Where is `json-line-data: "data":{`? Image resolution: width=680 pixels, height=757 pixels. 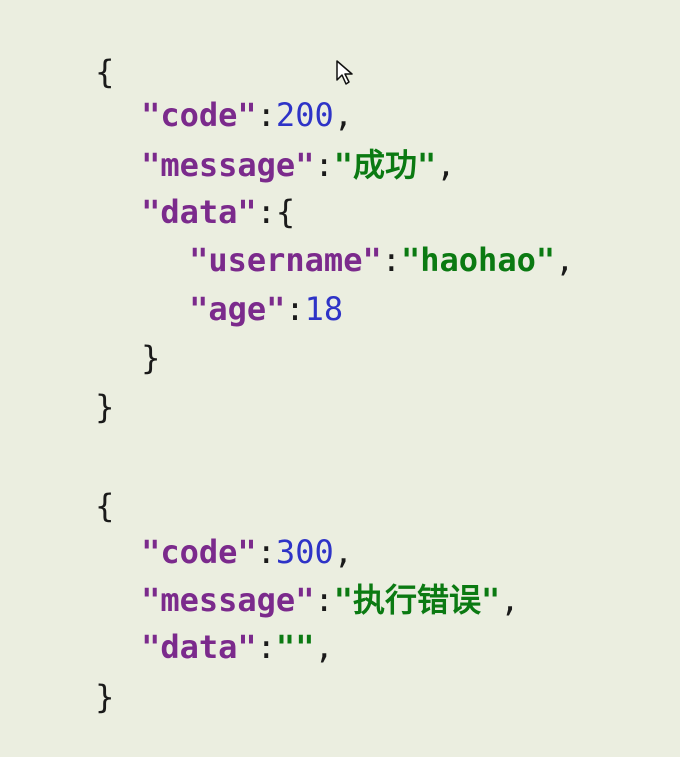 json-line-data: "data":{ is located at coordinates (179, 191).